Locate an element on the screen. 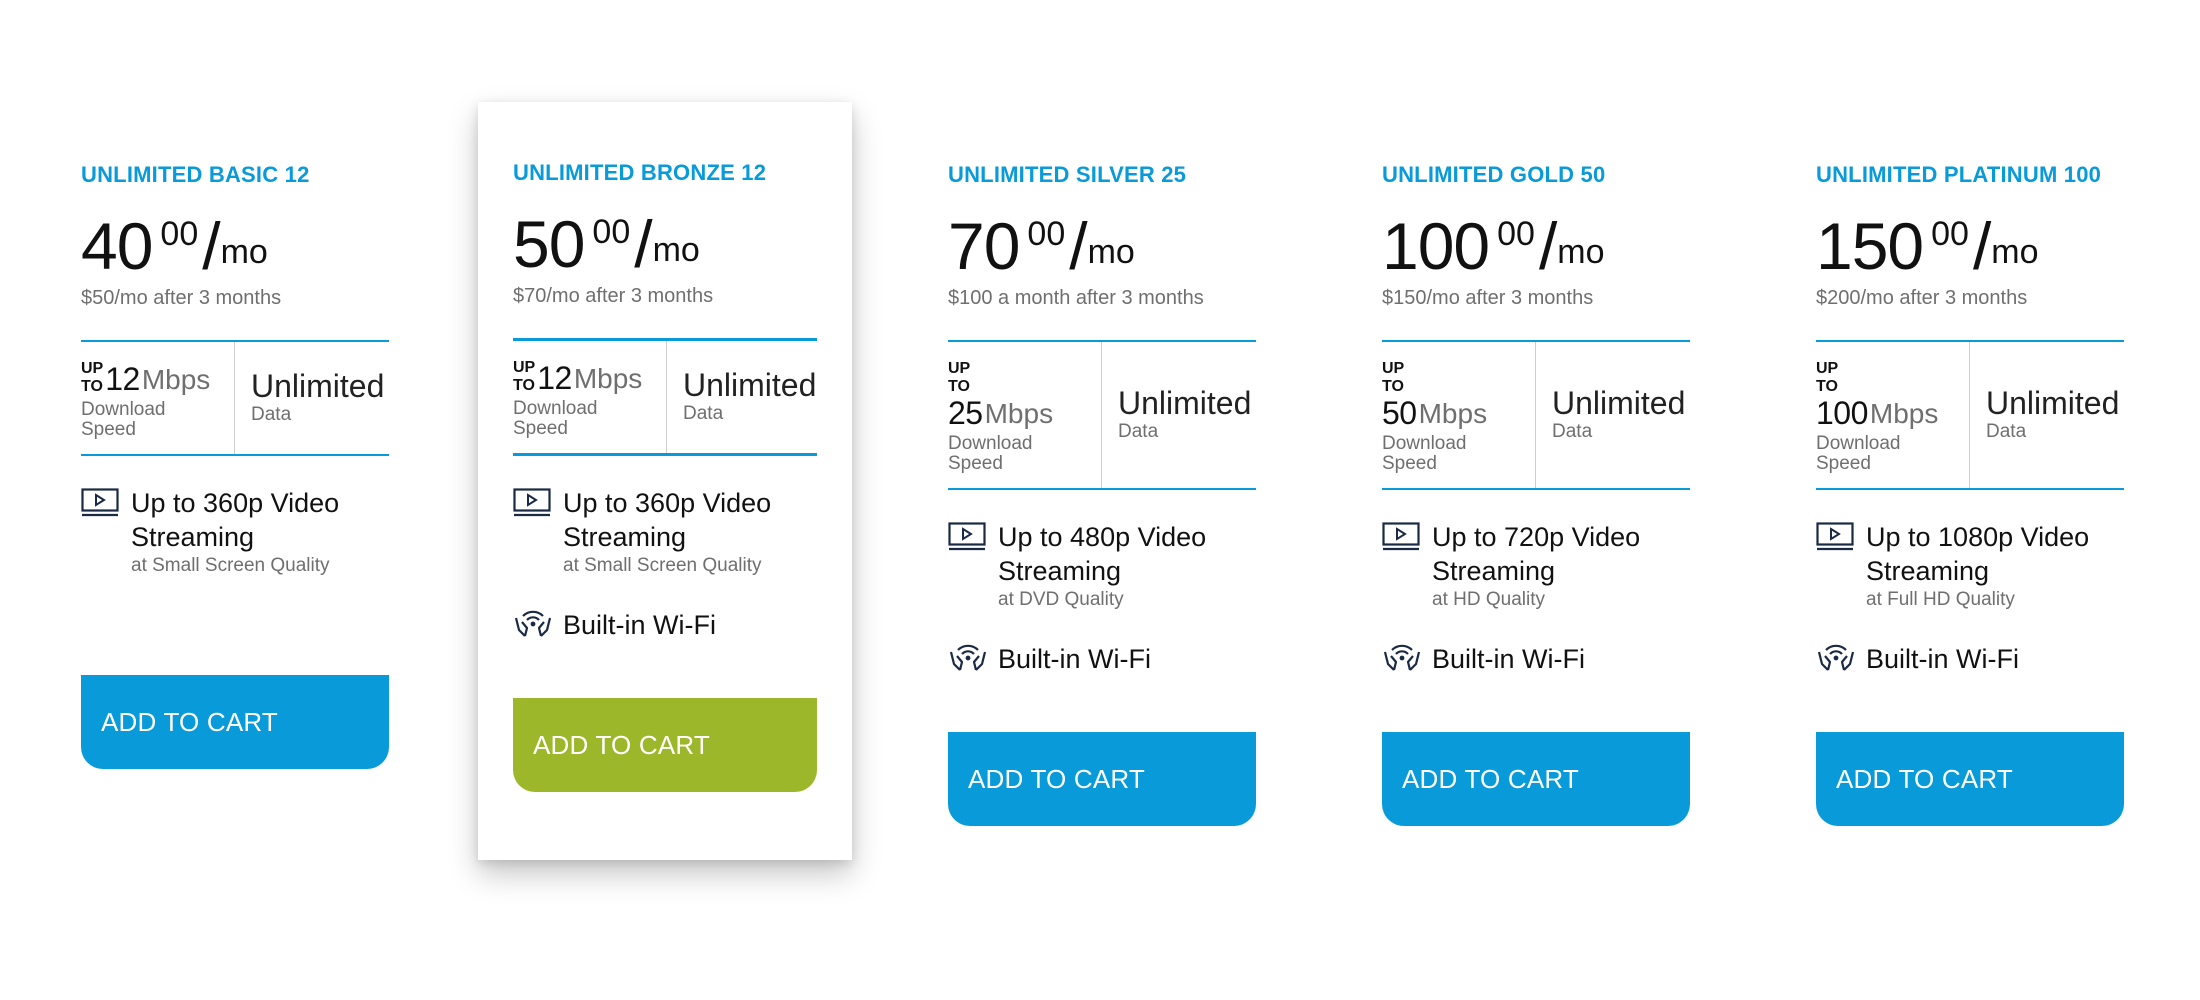 This screenshot has width=2200, height=1000. video-title: Up to 1080p Video Streaming is located at coordinates (1978, 554).